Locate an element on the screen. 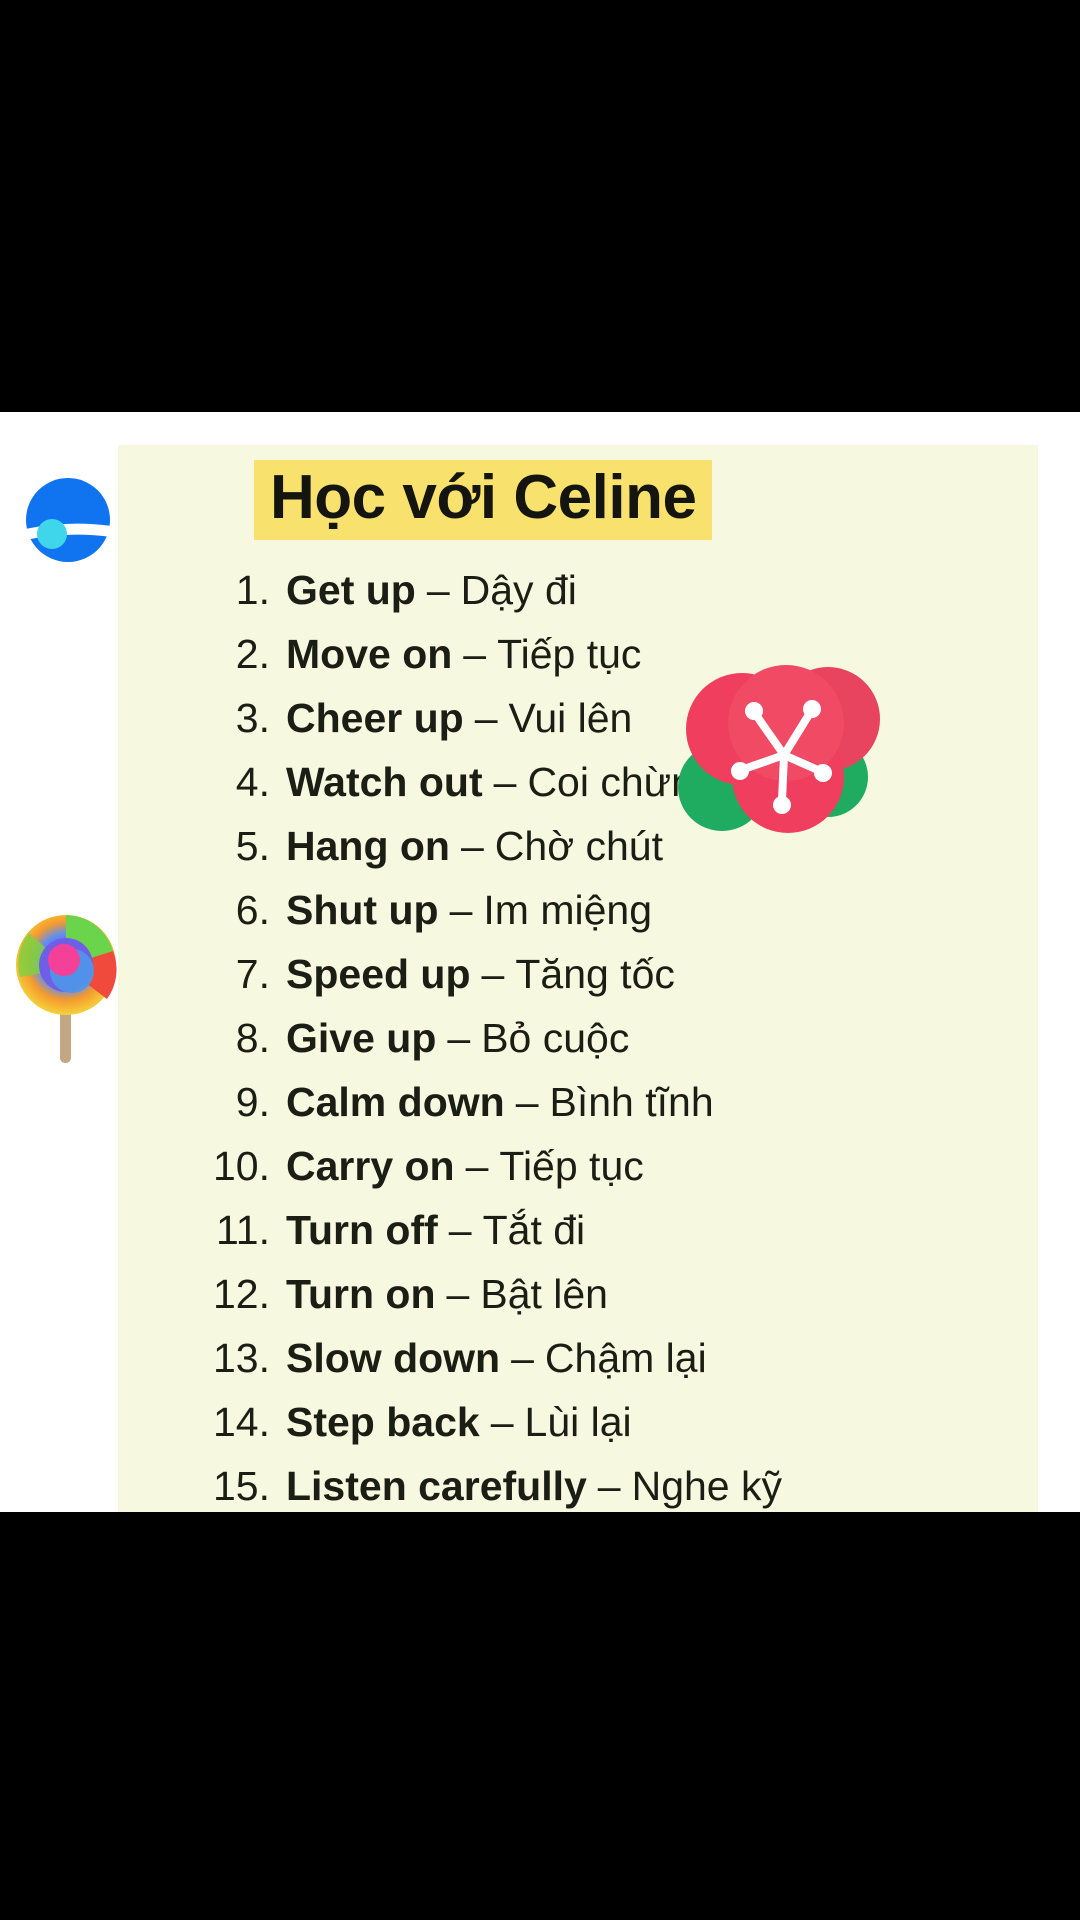 The image size is (1080, 1920). list-item-number: 8. is located at coordinates (252, 1038).